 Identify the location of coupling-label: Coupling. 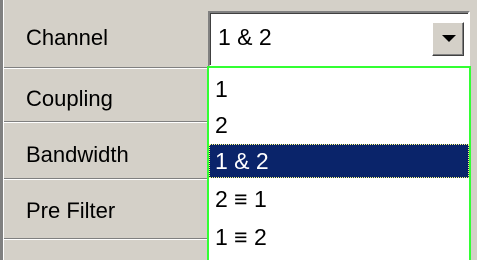
(69, 98).